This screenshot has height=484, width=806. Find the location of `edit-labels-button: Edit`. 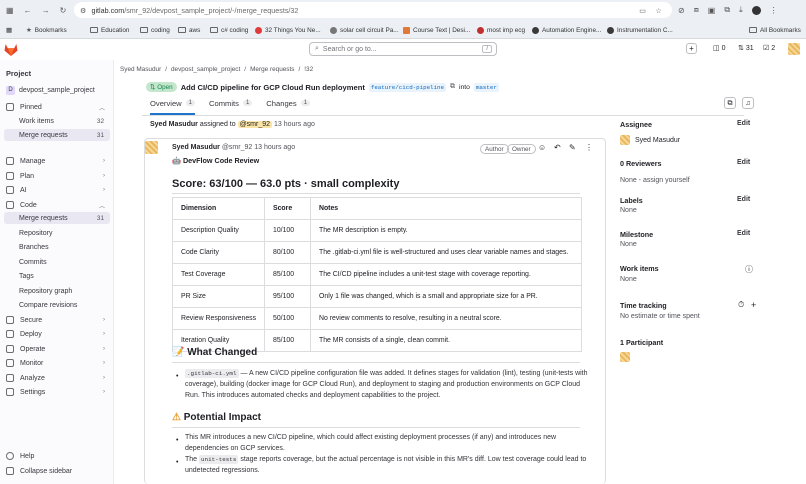

edit-labels-button: Edit is located at coordinates (743, 199).